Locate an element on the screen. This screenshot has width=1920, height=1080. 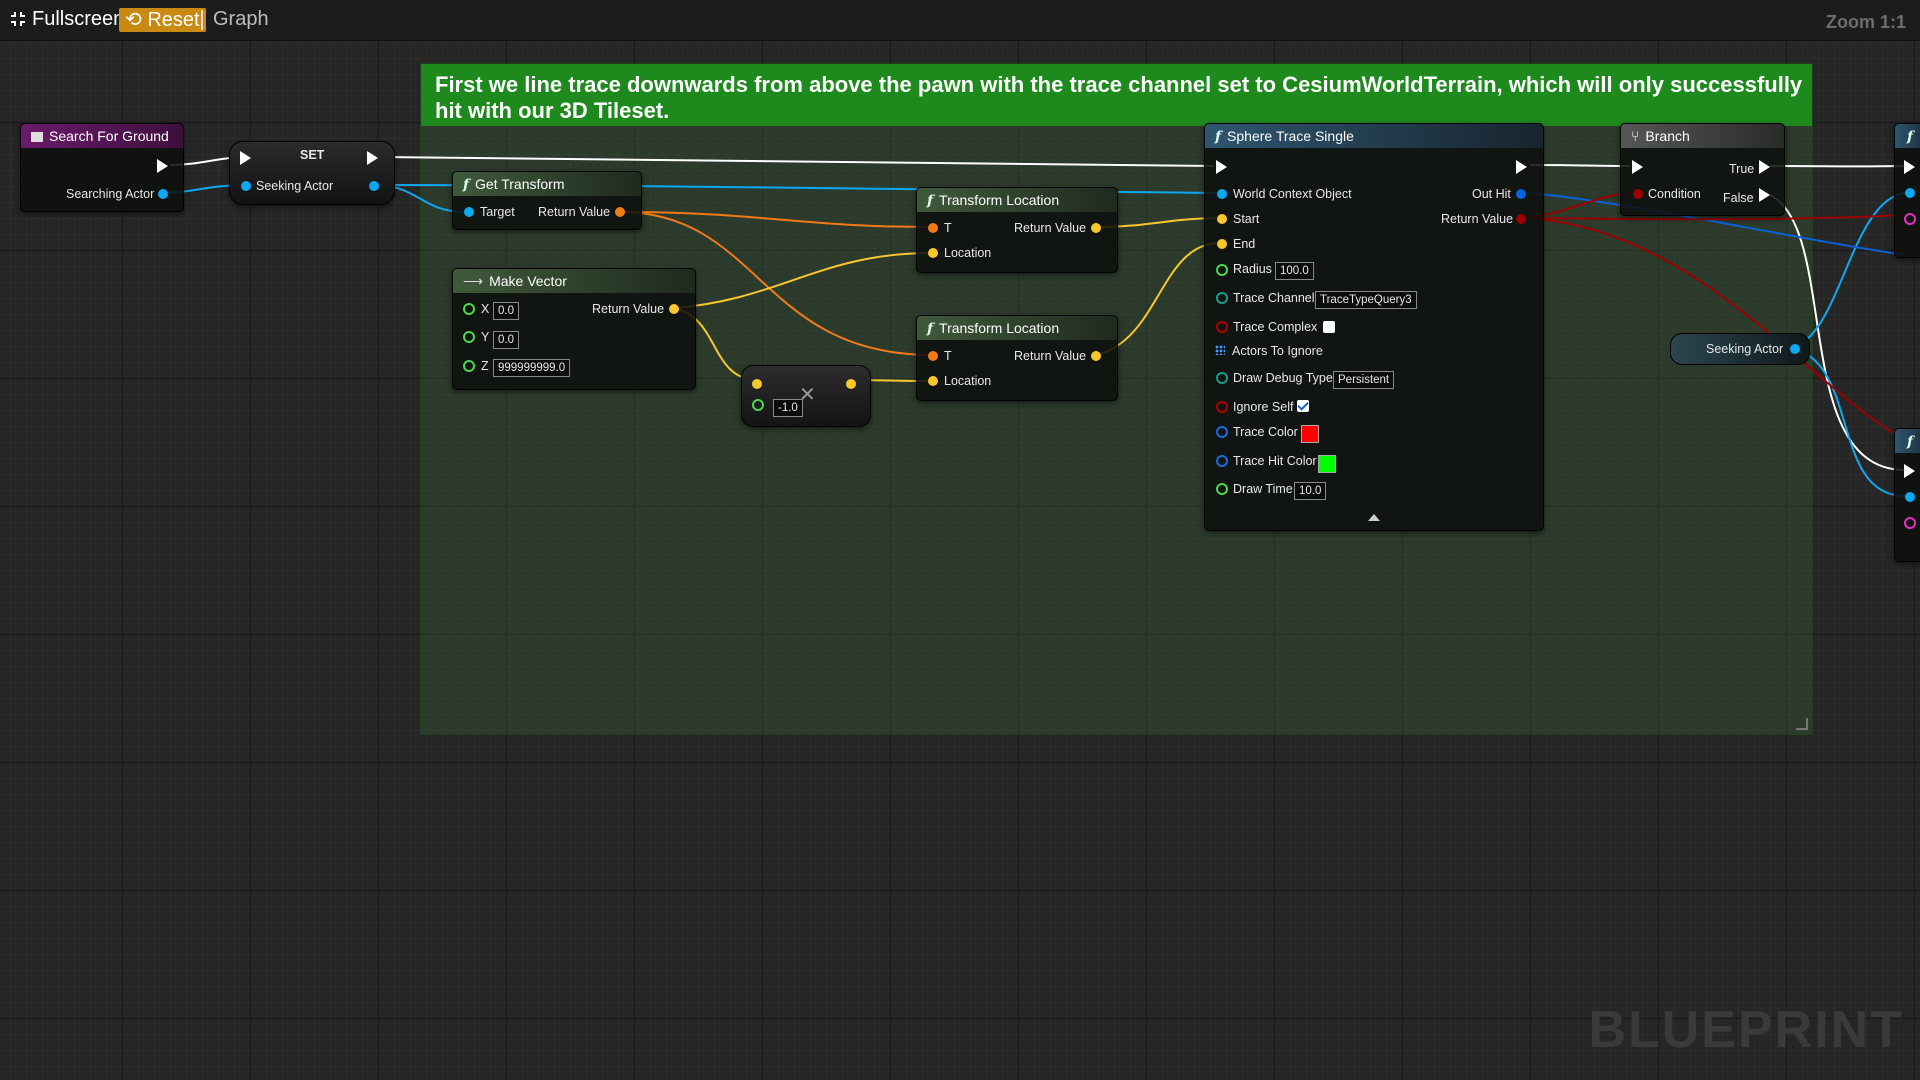
trace-hit-color-pin is located at coordinates (1222, 461).